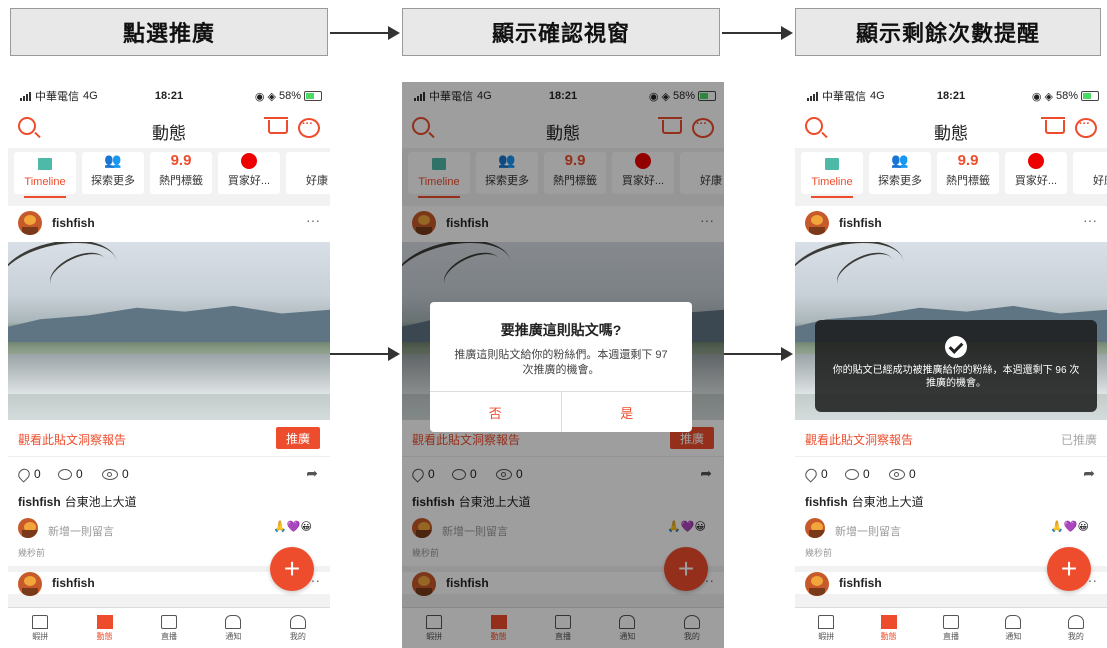  What do you see at coordinates (561, 362) in the screenshot?
I see `dialog-body: 推廣這則貼文給你的粉絲們。本週還剩下 97 次推廣的機會。` at bounding box center [561, 362].